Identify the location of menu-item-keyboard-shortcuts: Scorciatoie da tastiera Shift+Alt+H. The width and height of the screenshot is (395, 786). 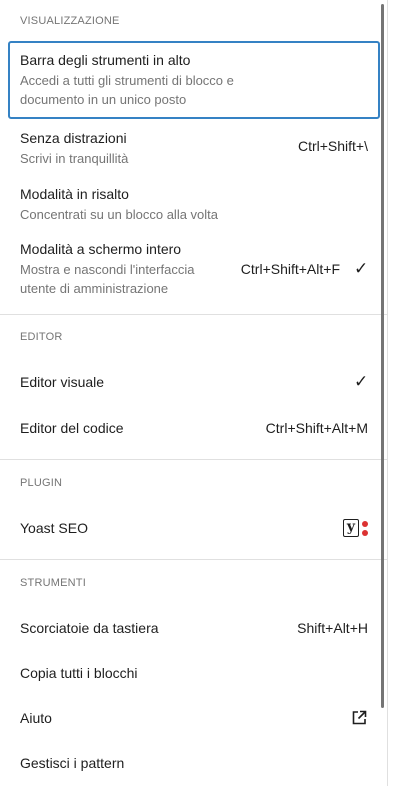
(194, 628).